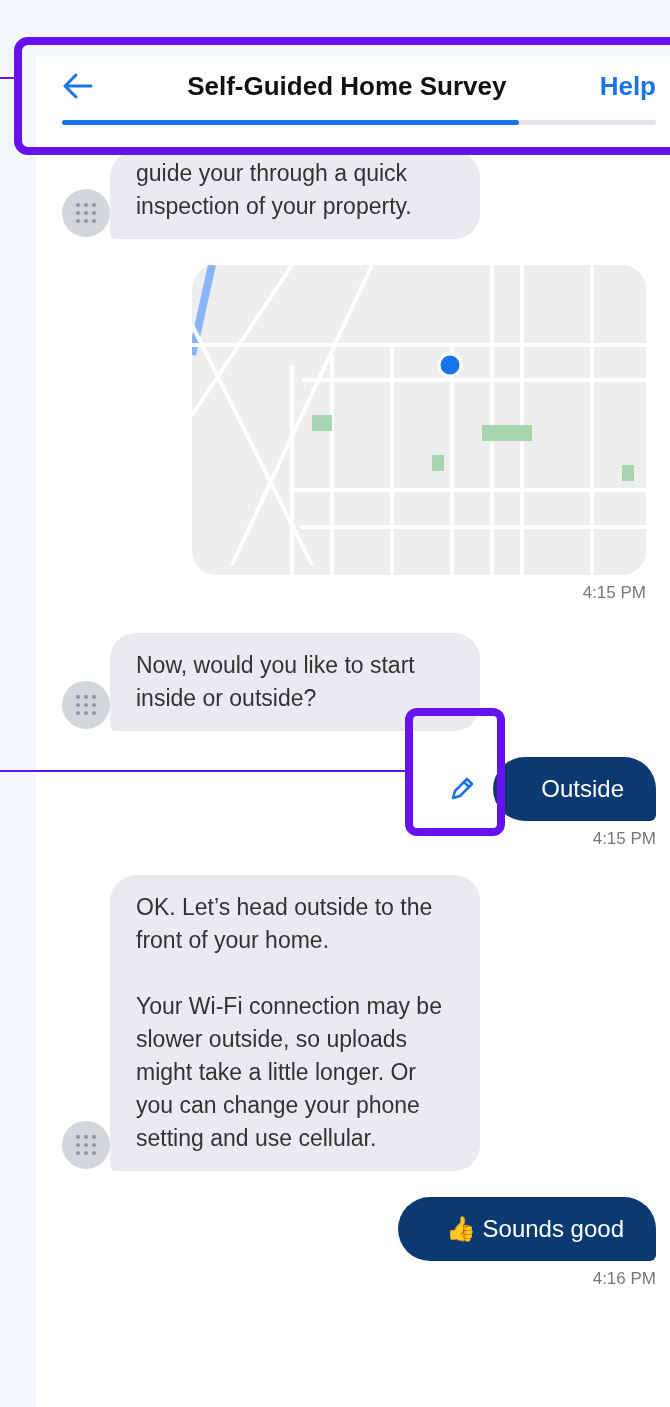  I want to click on screen-title: Self-Guided Home Survey, so click(347, 86).